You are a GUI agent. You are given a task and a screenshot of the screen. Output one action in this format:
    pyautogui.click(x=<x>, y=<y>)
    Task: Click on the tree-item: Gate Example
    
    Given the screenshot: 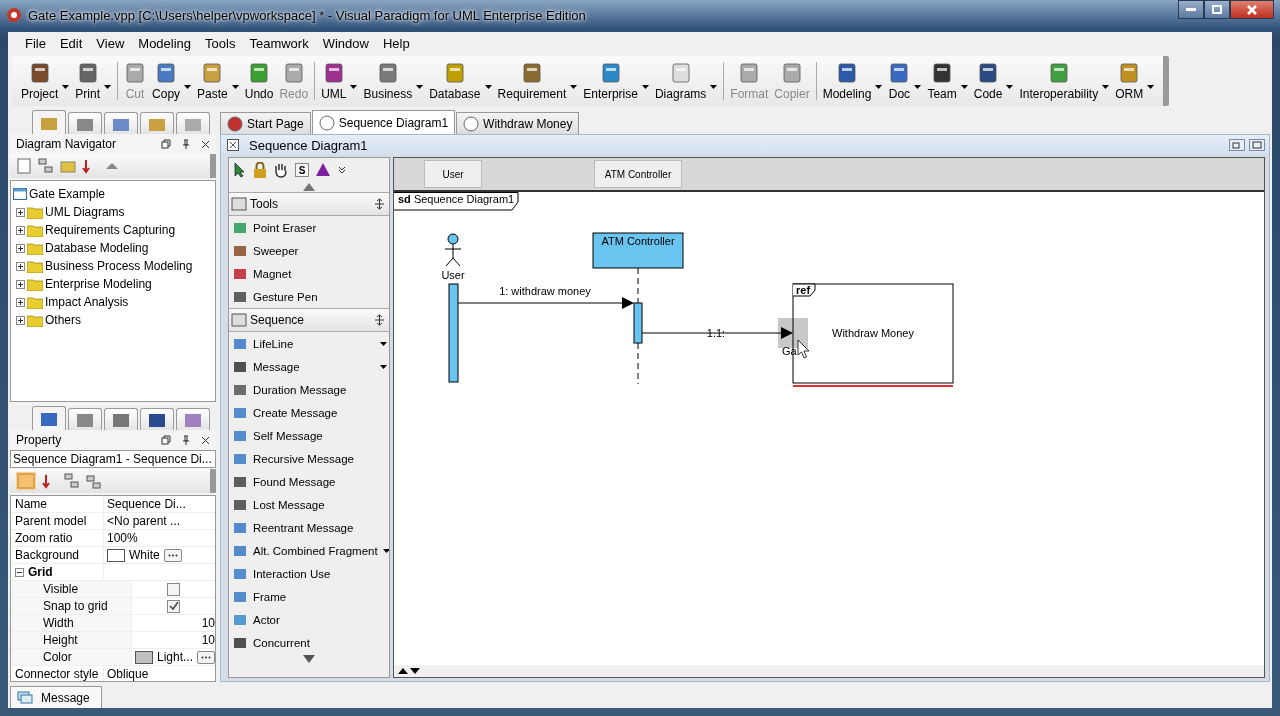 What is the action you would take?
    pyautogui.click(x=113, y=194)
    